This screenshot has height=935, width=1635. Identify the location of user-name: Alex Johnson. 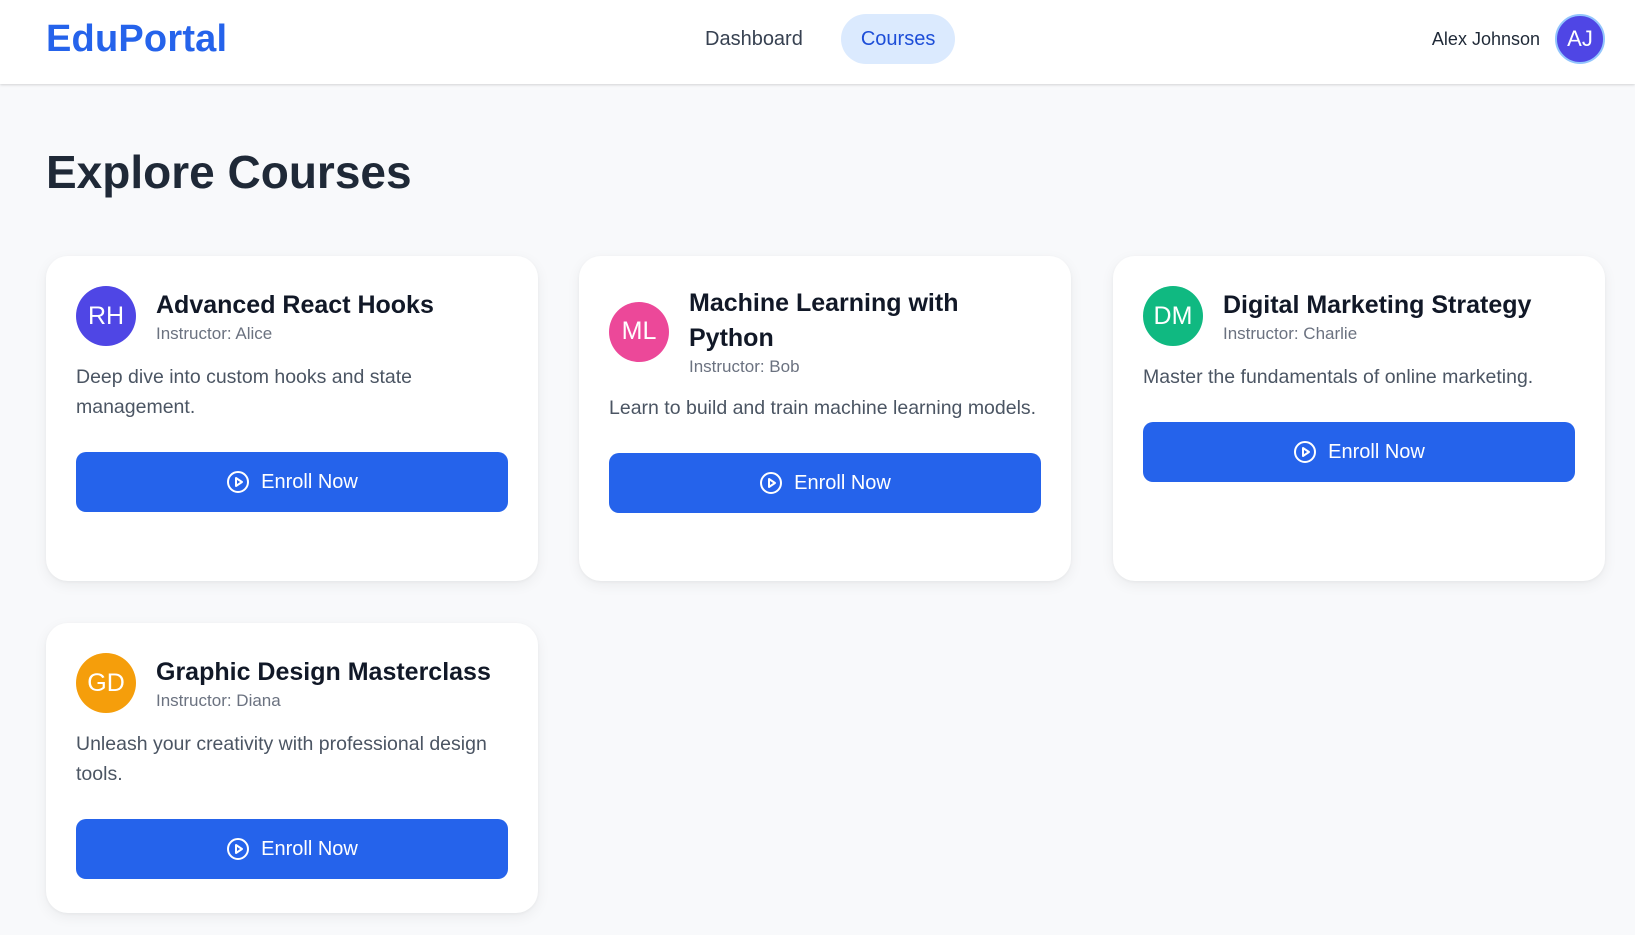
(1485, 38).